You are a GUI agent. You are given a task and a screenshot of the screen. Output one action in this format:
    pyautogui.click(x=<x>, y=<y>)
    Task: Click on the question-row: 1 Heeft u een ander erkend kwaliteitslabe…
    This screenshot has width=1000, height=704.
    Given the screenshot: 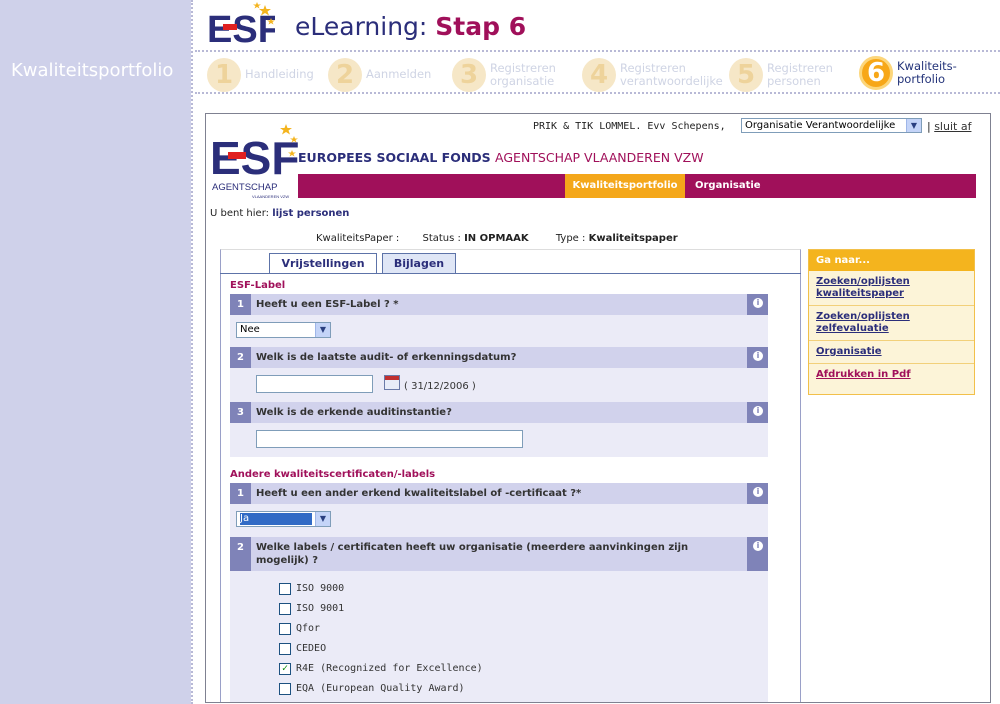 What is the action you would take?
    pyautogui.click(x=499, y=493)
    